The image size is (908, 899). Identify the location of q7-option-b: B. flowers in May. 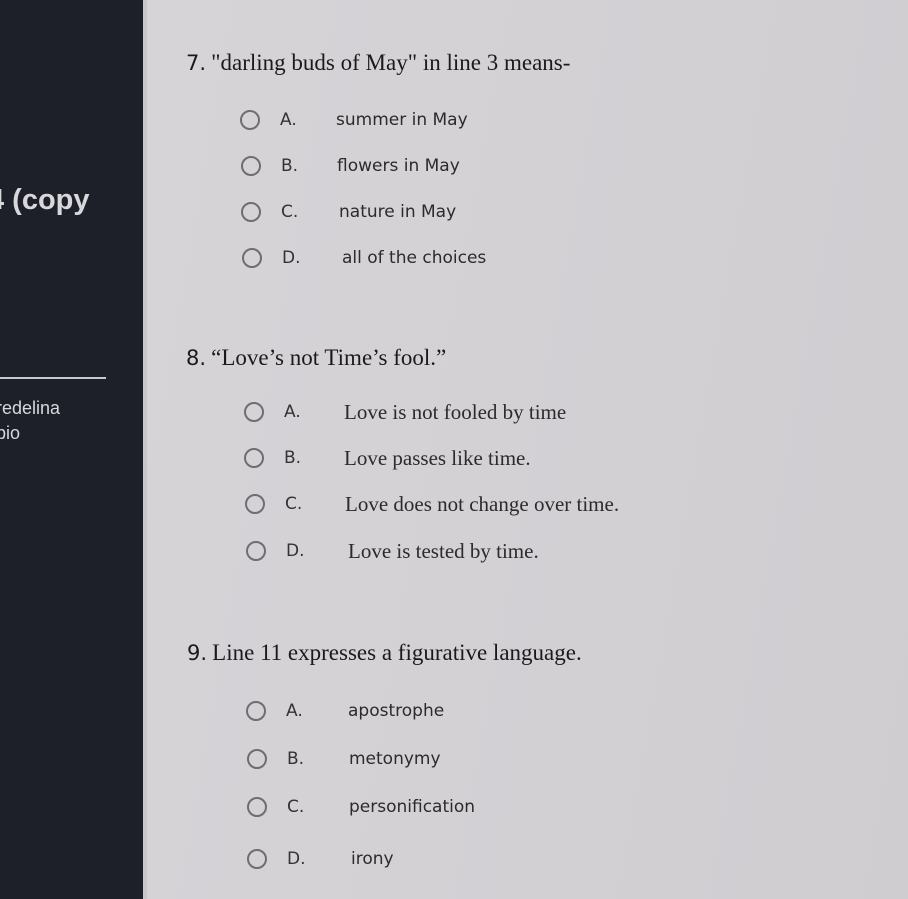
(350, 166).